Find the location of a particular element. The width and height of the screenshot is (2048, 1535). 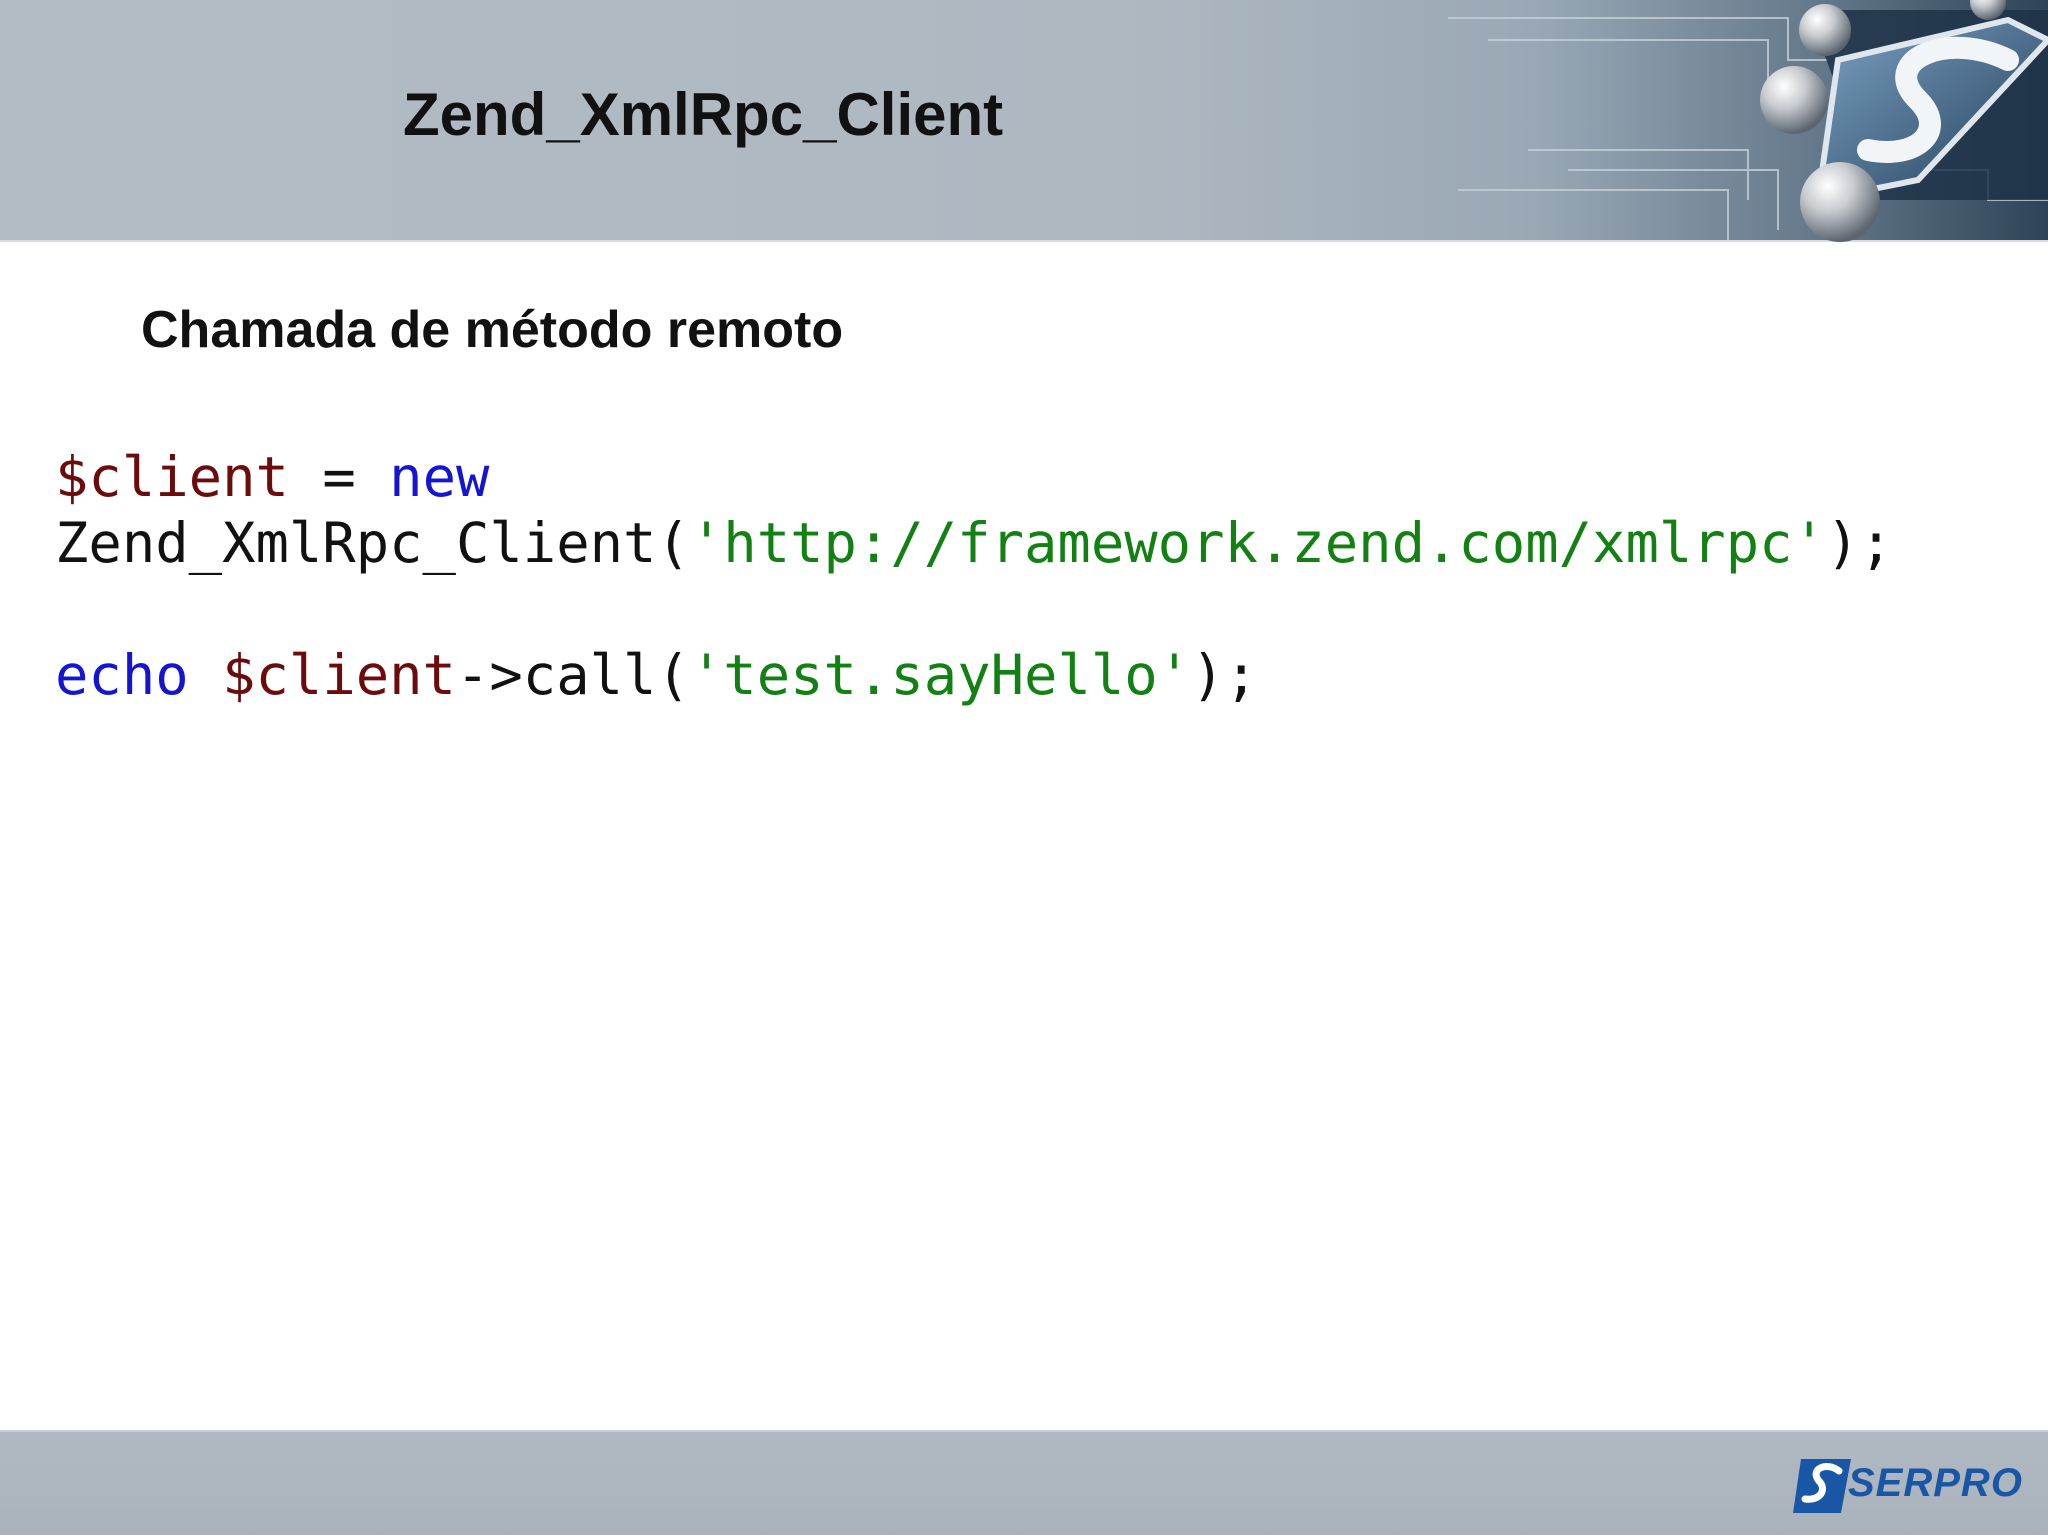

serpro-logo-icon: SERPRO is located at coordinates (1907, 1486).